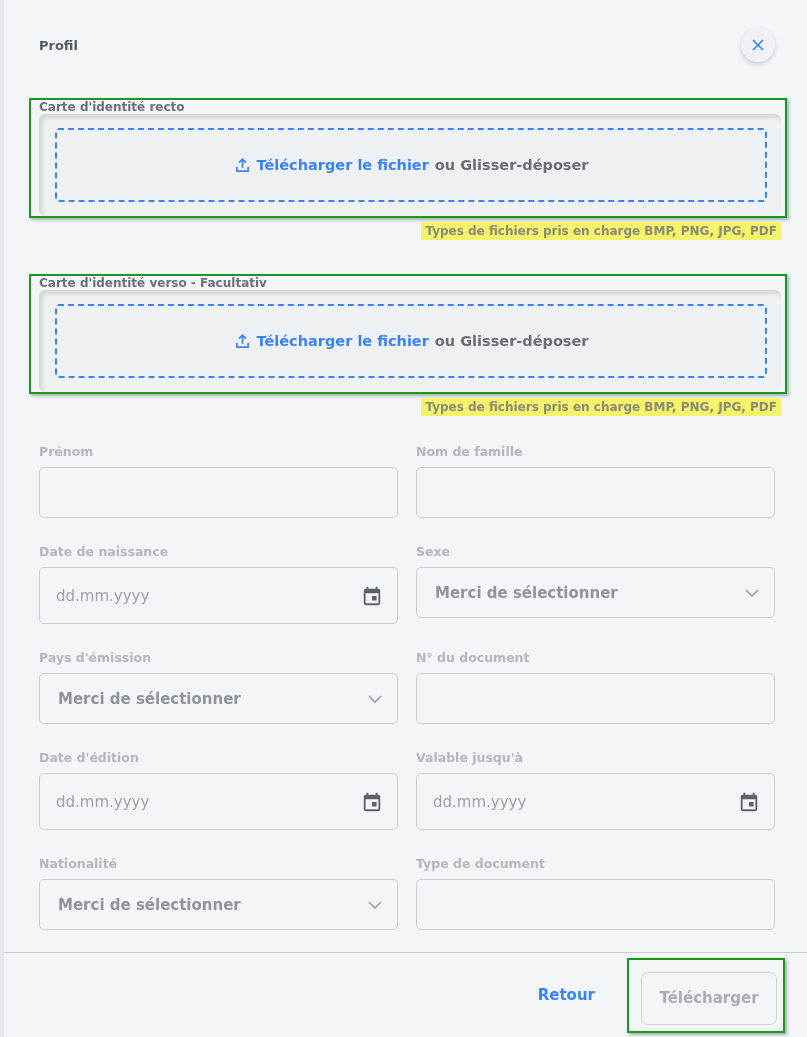 The width and height of the screenshot is (807, 1037). Describe the element at coordinates (470, 451) in the screenshot. I see `field-label: Nom de famille` at that location.